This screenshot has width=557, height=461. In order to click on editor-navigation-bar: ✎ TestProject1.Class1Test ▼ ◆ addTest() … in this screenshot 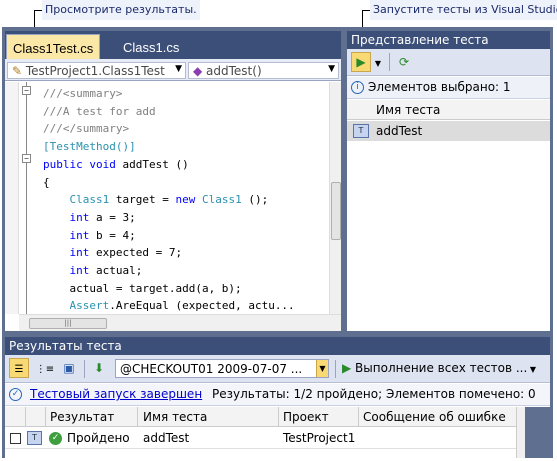, I will do `click(173, 70)`.